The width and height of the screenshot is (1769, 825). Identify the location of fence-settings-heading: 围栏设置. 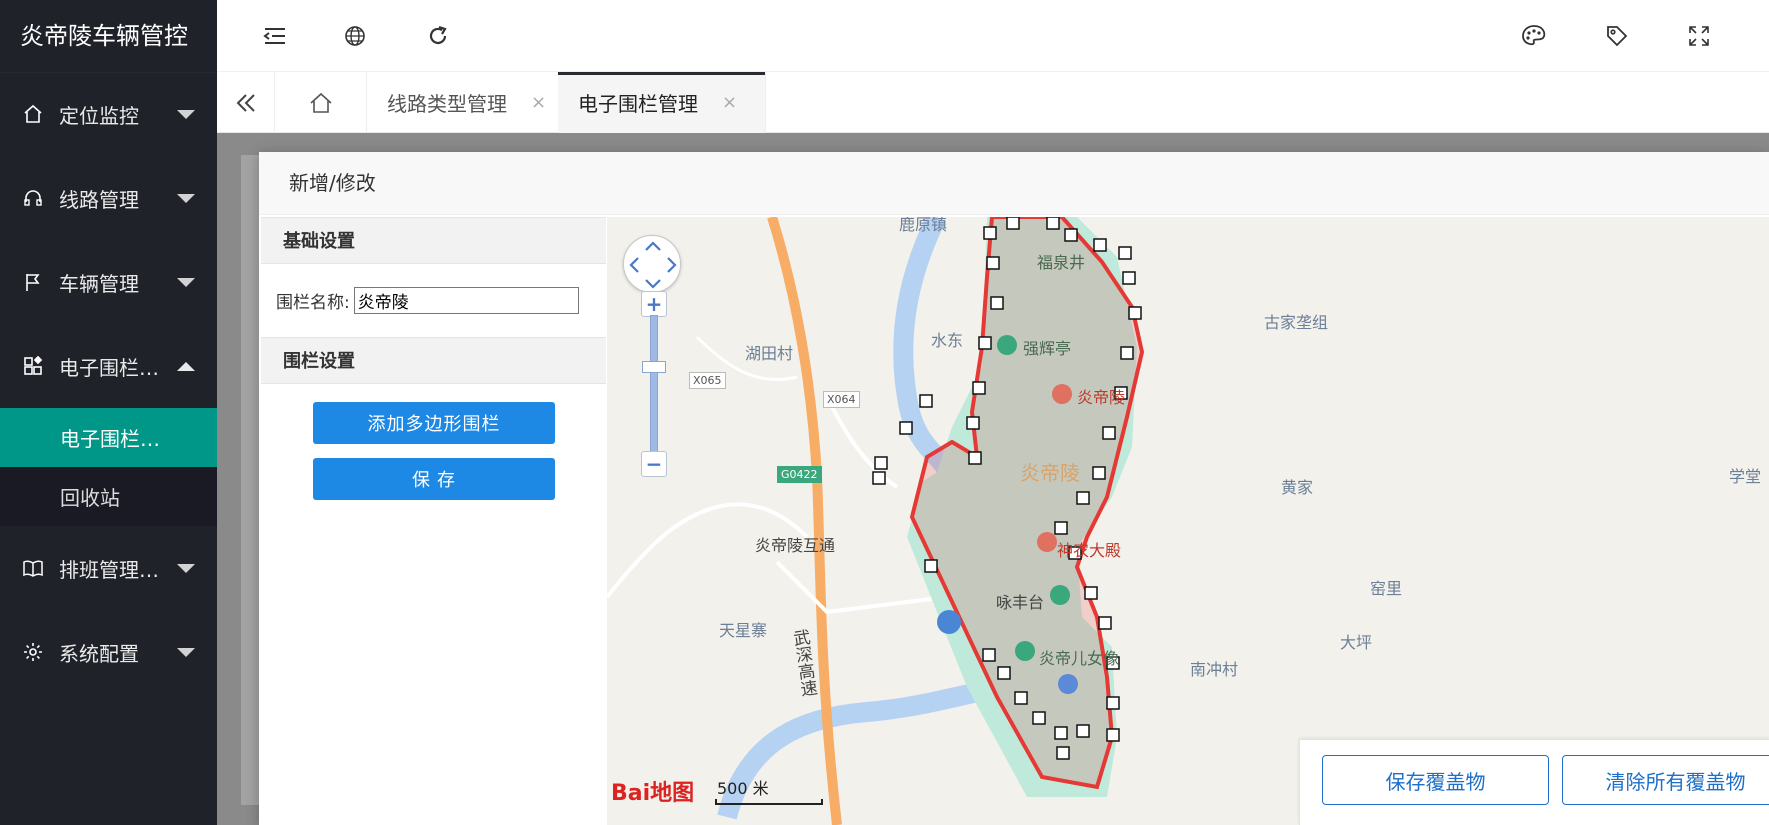
(433, 360).